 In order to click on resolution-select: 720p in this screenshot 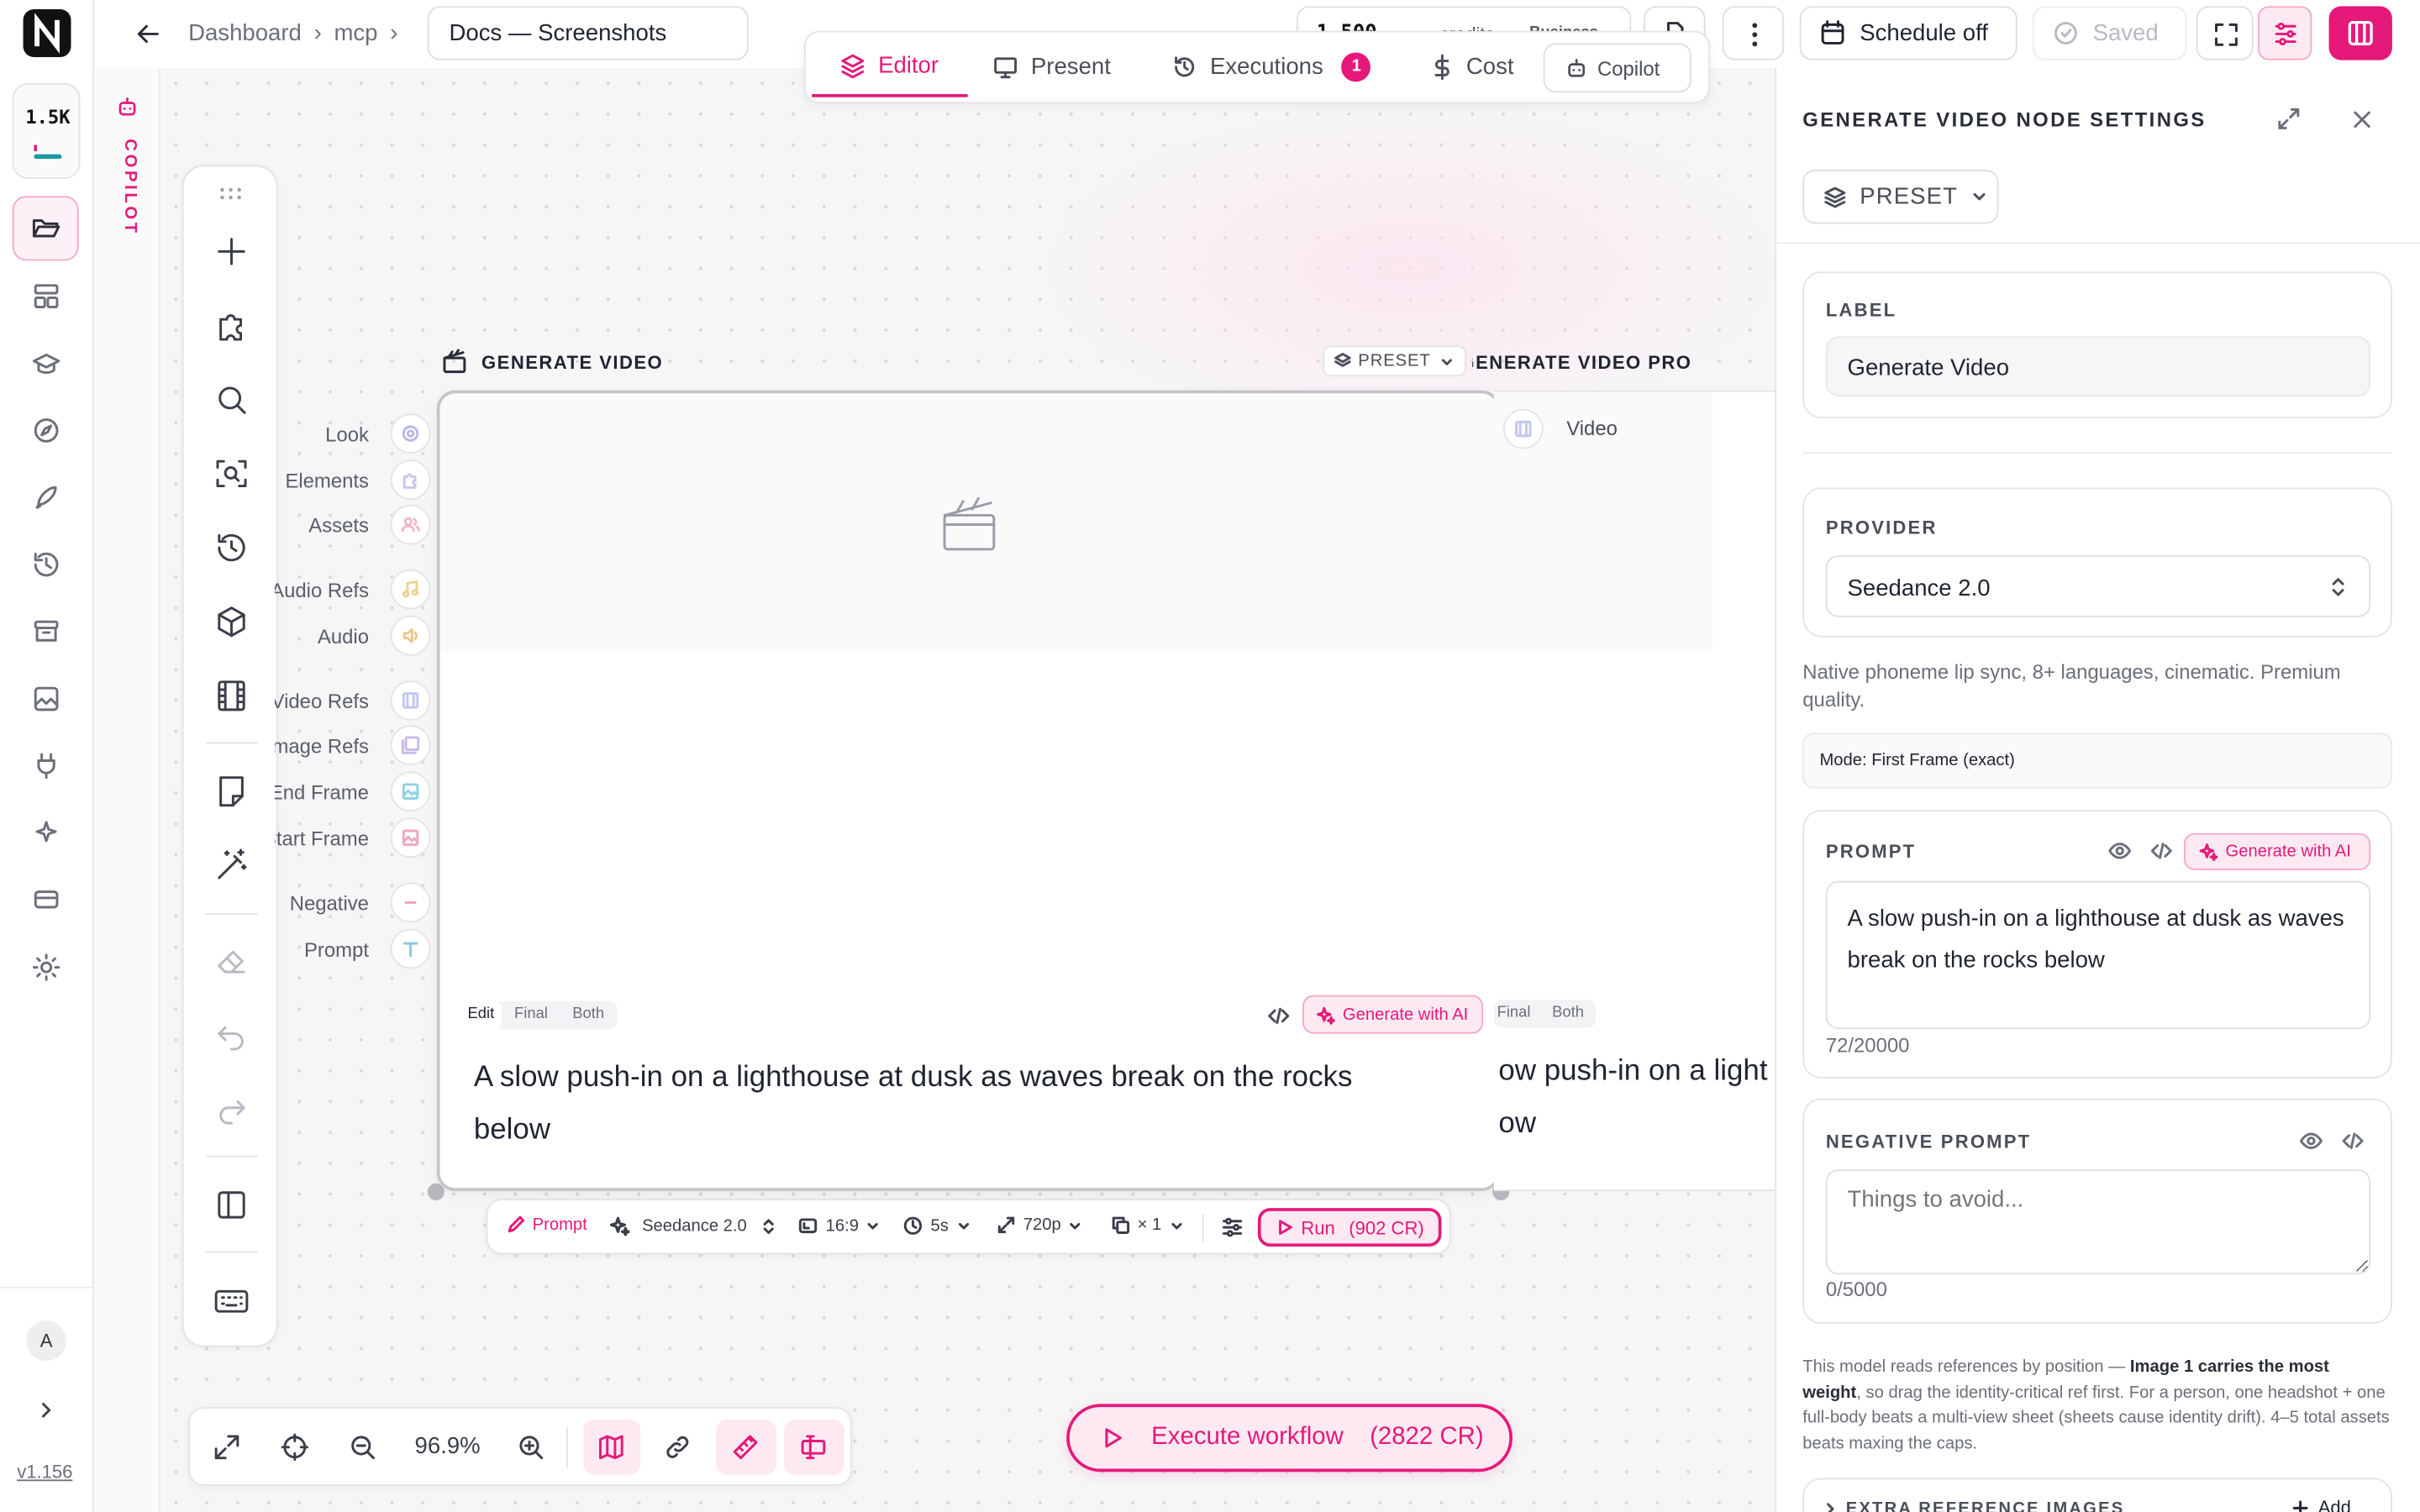, I will do `click(1040, 1224)`.